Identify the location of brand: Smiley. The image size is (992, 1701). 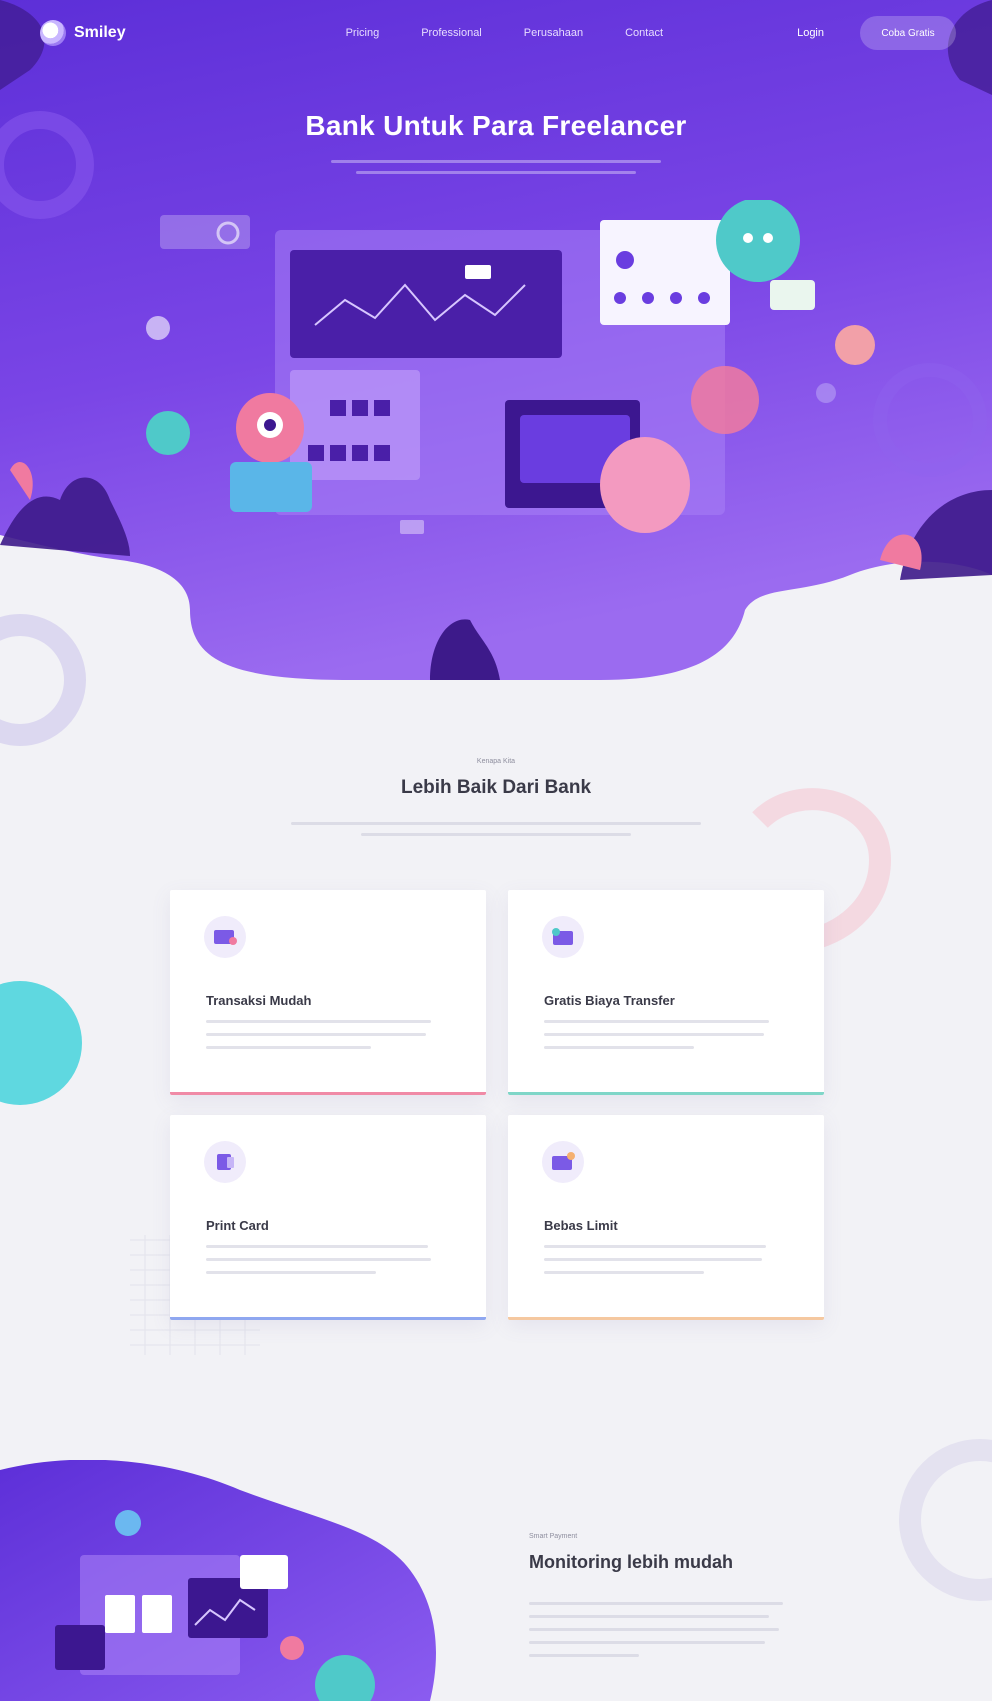
(83, 33).